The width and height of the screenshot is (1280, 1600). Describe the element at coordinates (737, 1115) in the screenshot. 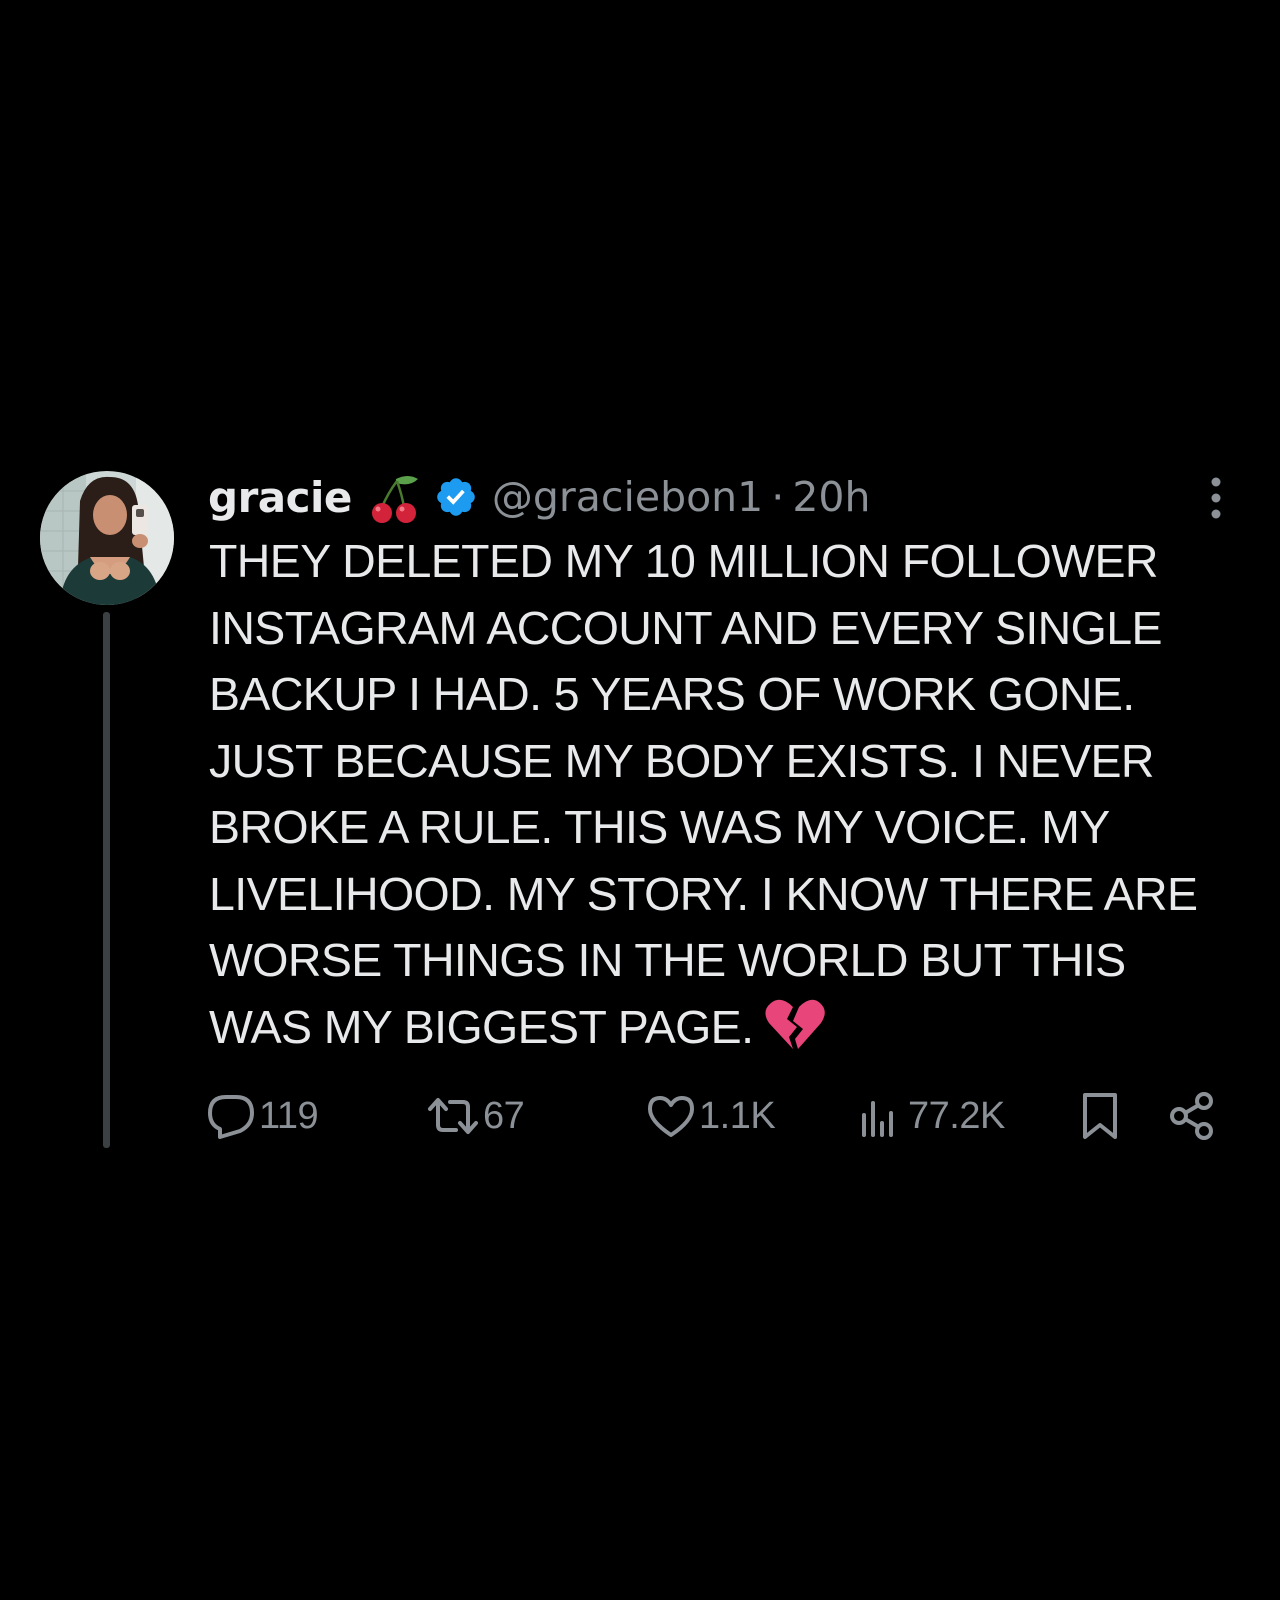

I see `like-count: 1.1K` at that location.